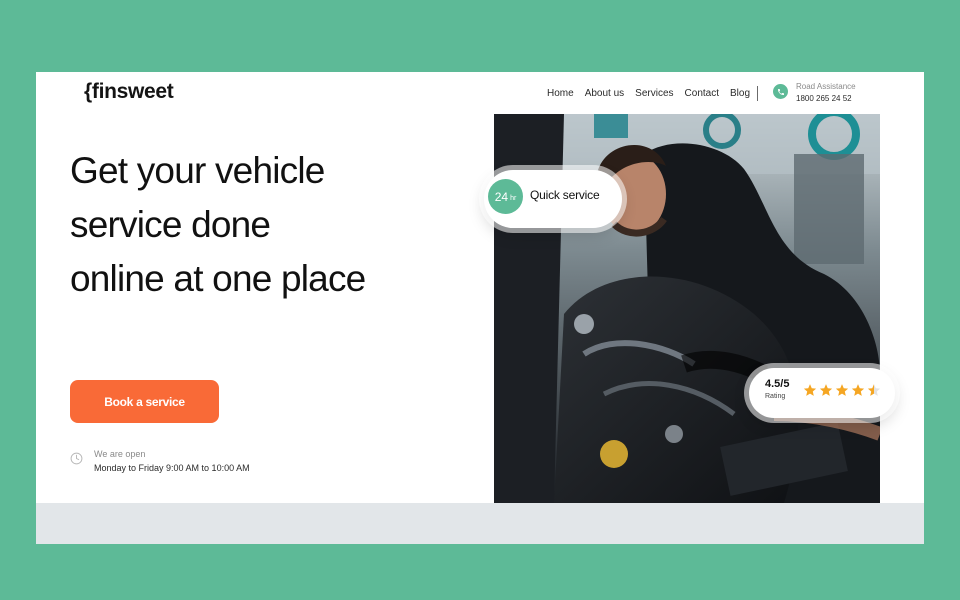 The width and height of the screenshot is (960, 600). Describe the element at coordinates (826, 86) in the screenshot. I see `road-assistance-label: Road Assistance` at that location.